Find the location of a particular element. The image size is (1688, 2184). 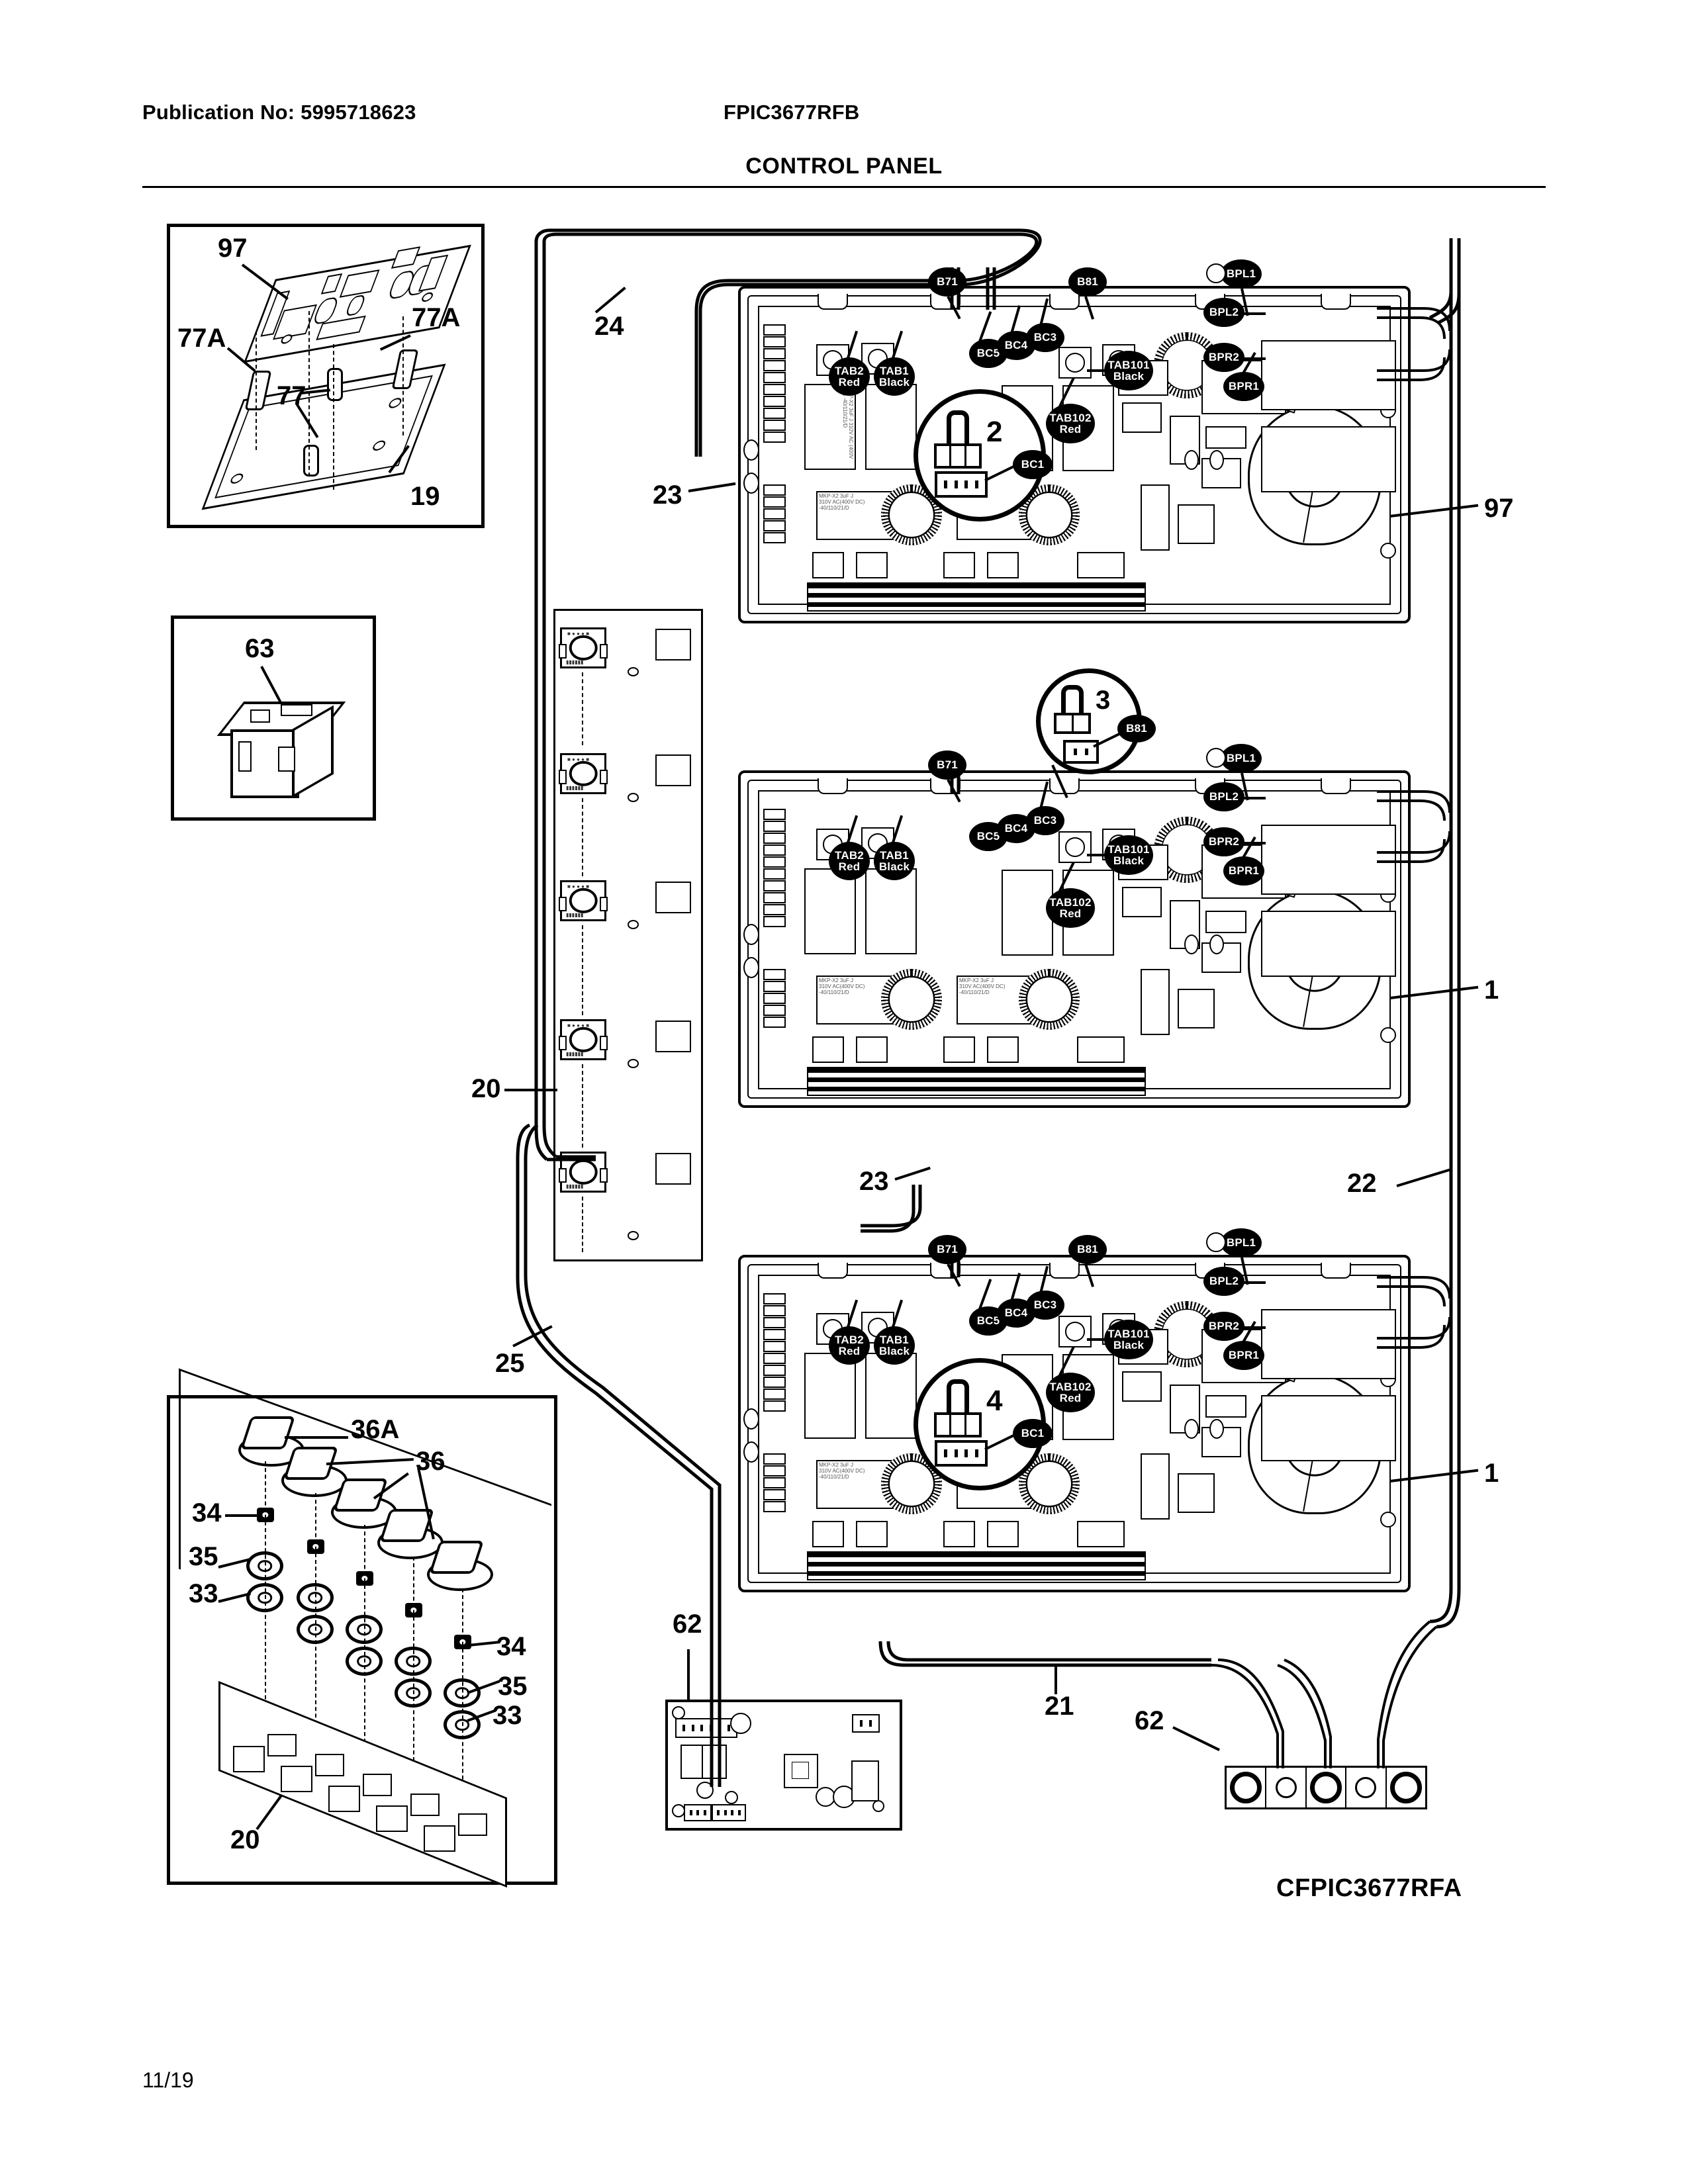

page-number: 11/19 is located at coordinates (168, 2080).